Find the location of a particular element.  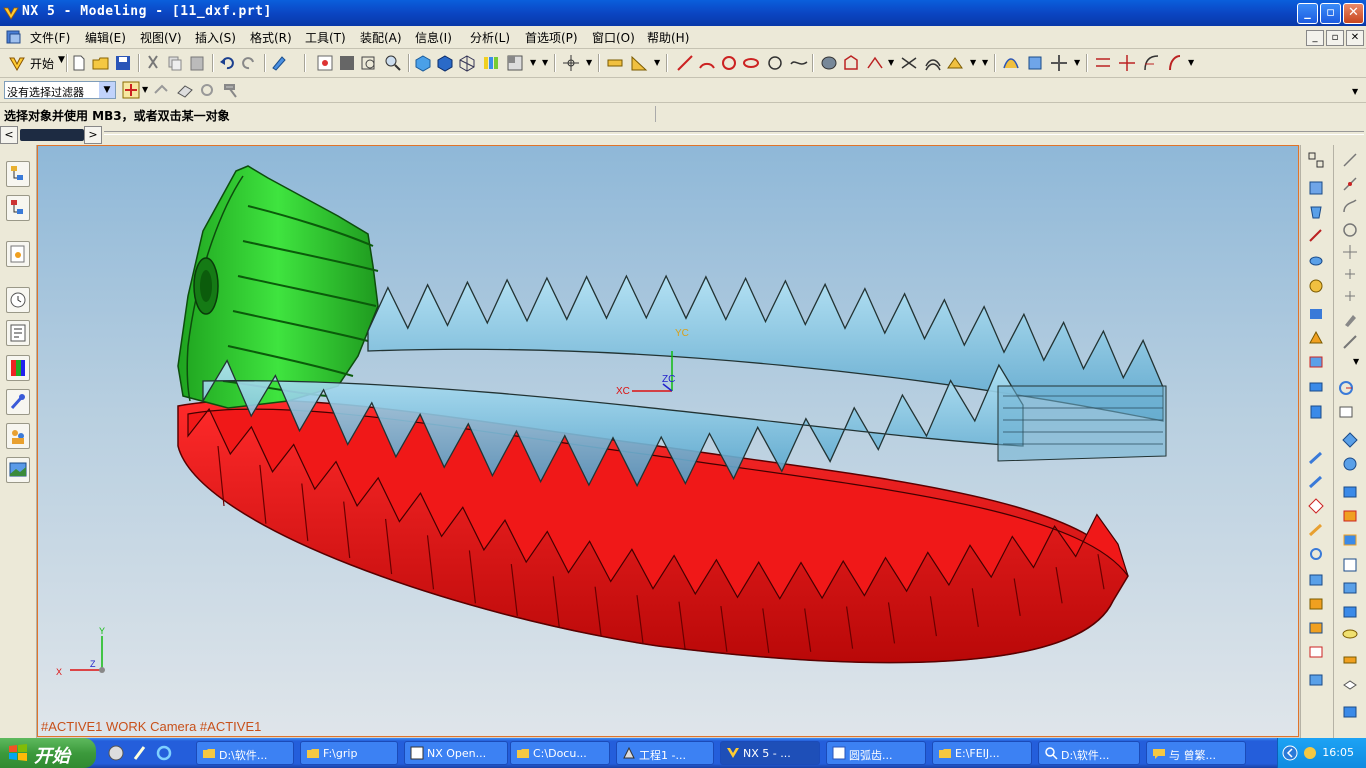

surface-icon is located at coordinates (1011, 63).